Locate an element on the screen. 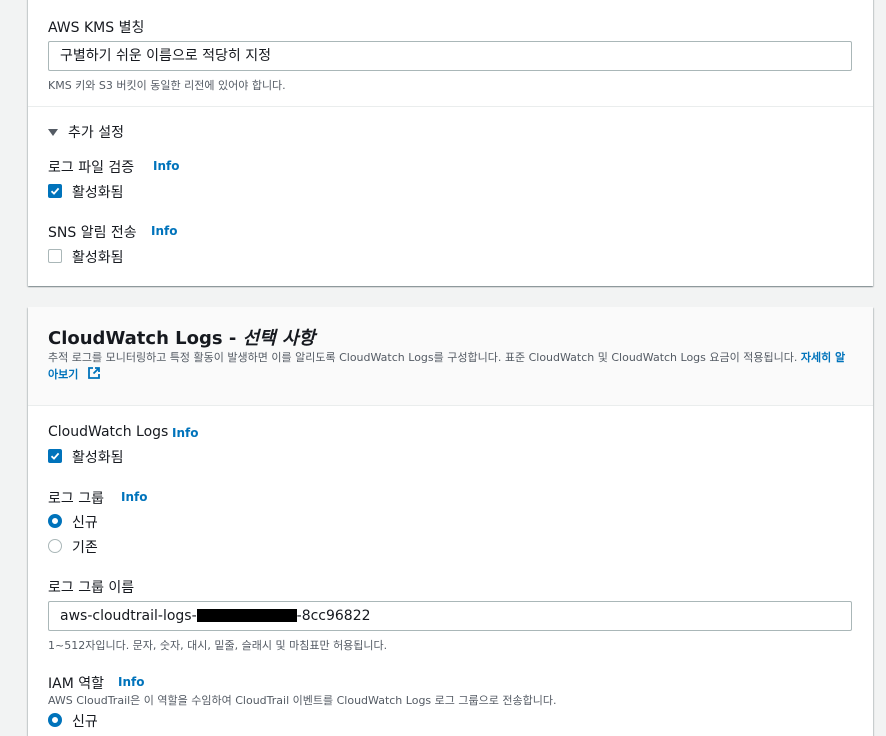 The height and width of the screenshot is (736, 886). sns-label: SNS 알림 전송 is located at coordinates (92, 233).